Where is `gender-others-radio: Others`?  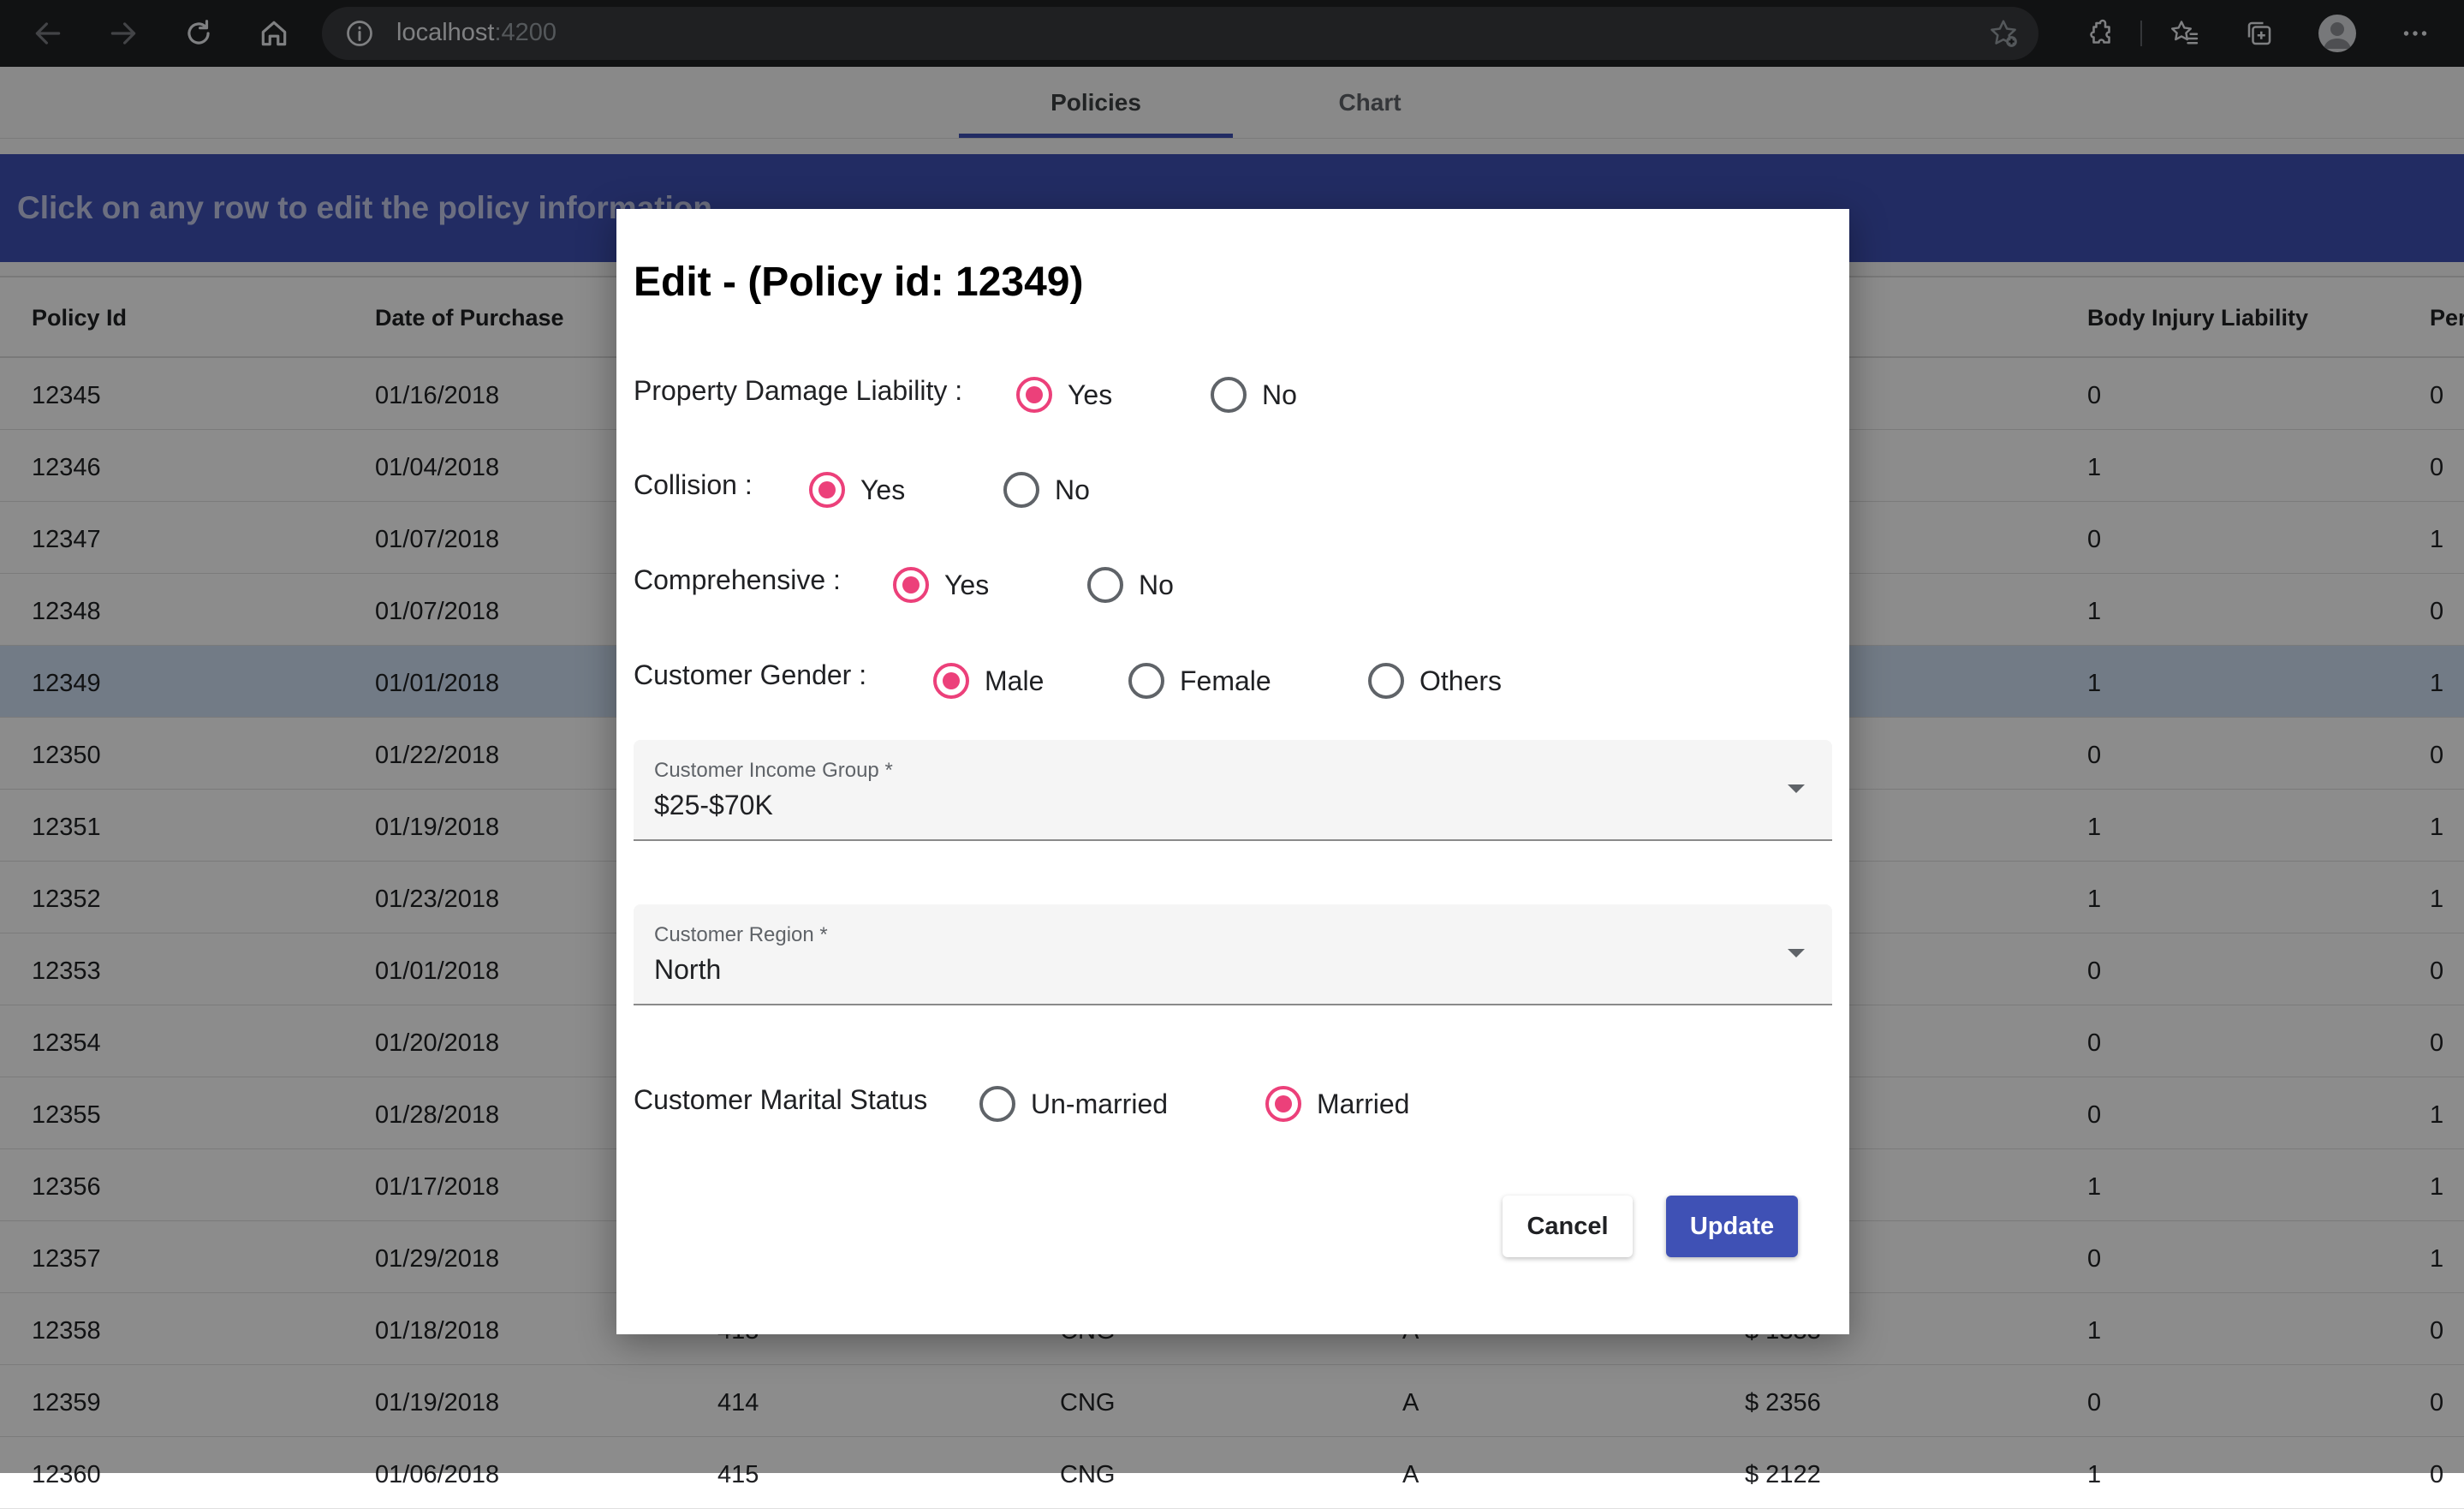 gender-others-radio: Others is located at coordinates (1435, 681).